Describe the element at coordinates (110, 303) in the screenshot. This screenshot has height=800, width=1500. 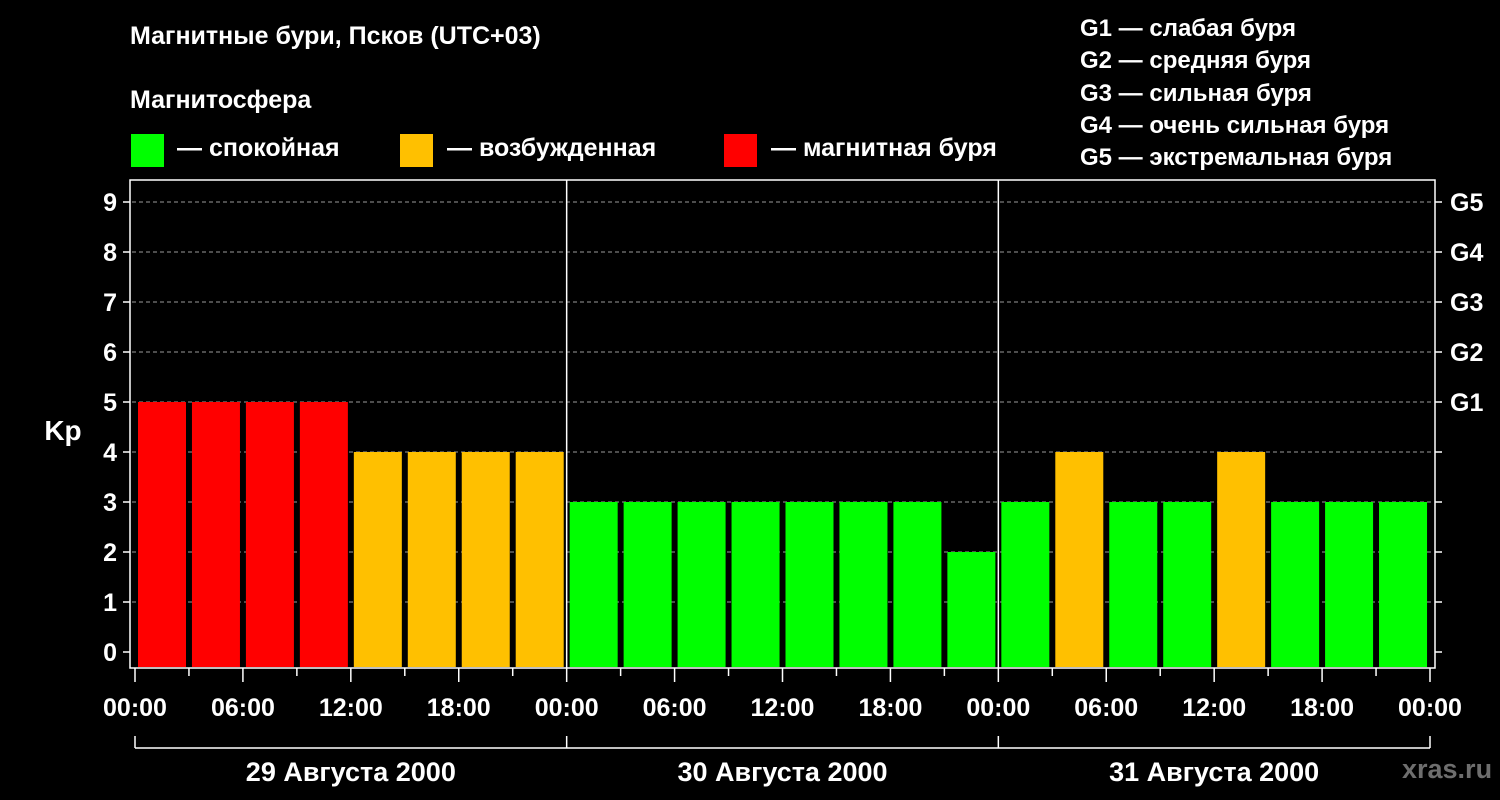
I see `y-tick-label: 7` at that location.